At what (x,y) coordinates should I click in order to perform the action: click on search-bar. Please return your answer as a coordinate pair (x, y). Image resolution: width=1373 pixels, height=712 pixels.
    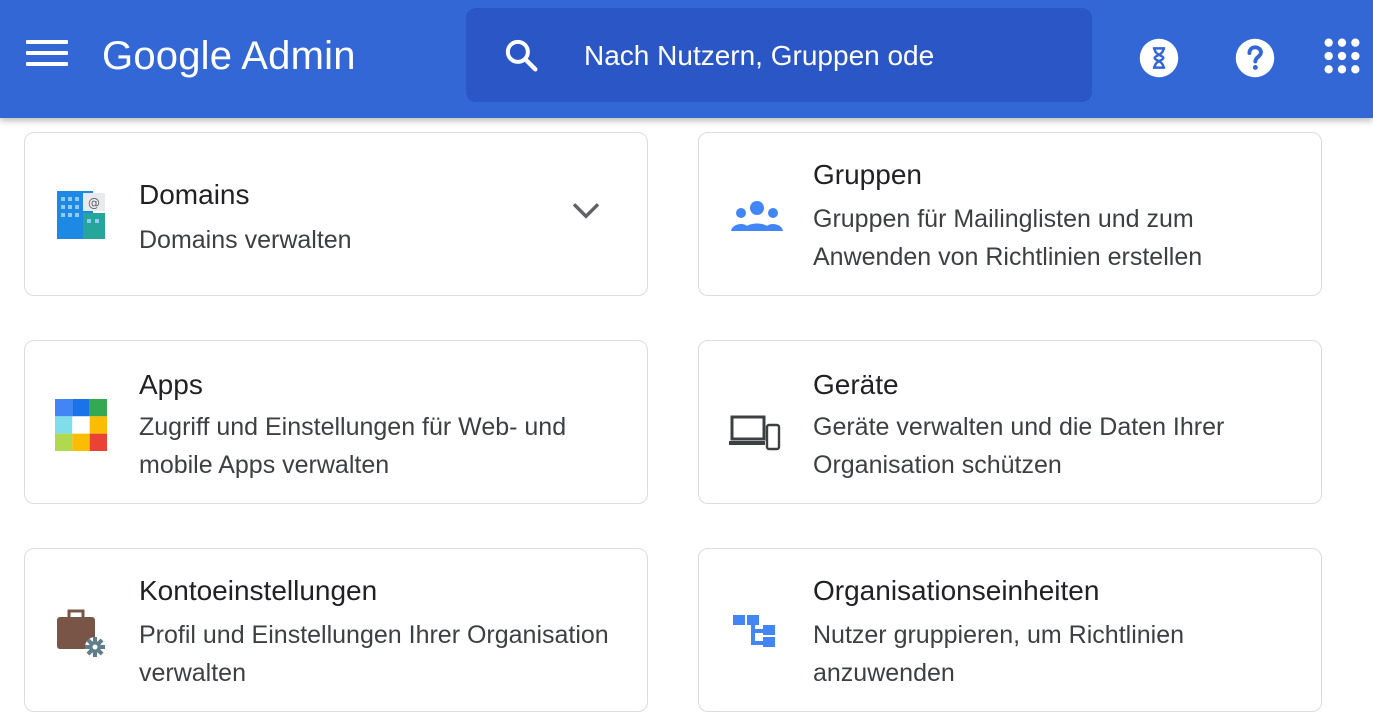
    Looking at the image, I should click on (779, 55).